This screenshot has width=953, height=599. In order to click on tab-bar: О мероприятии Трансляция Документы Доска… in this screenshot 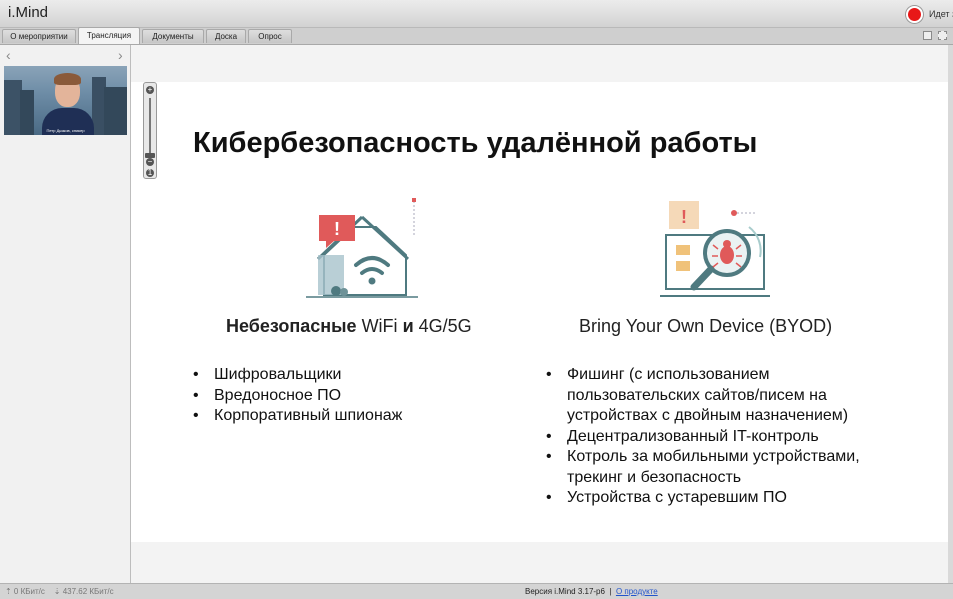, I will do `click(476, 36)`.